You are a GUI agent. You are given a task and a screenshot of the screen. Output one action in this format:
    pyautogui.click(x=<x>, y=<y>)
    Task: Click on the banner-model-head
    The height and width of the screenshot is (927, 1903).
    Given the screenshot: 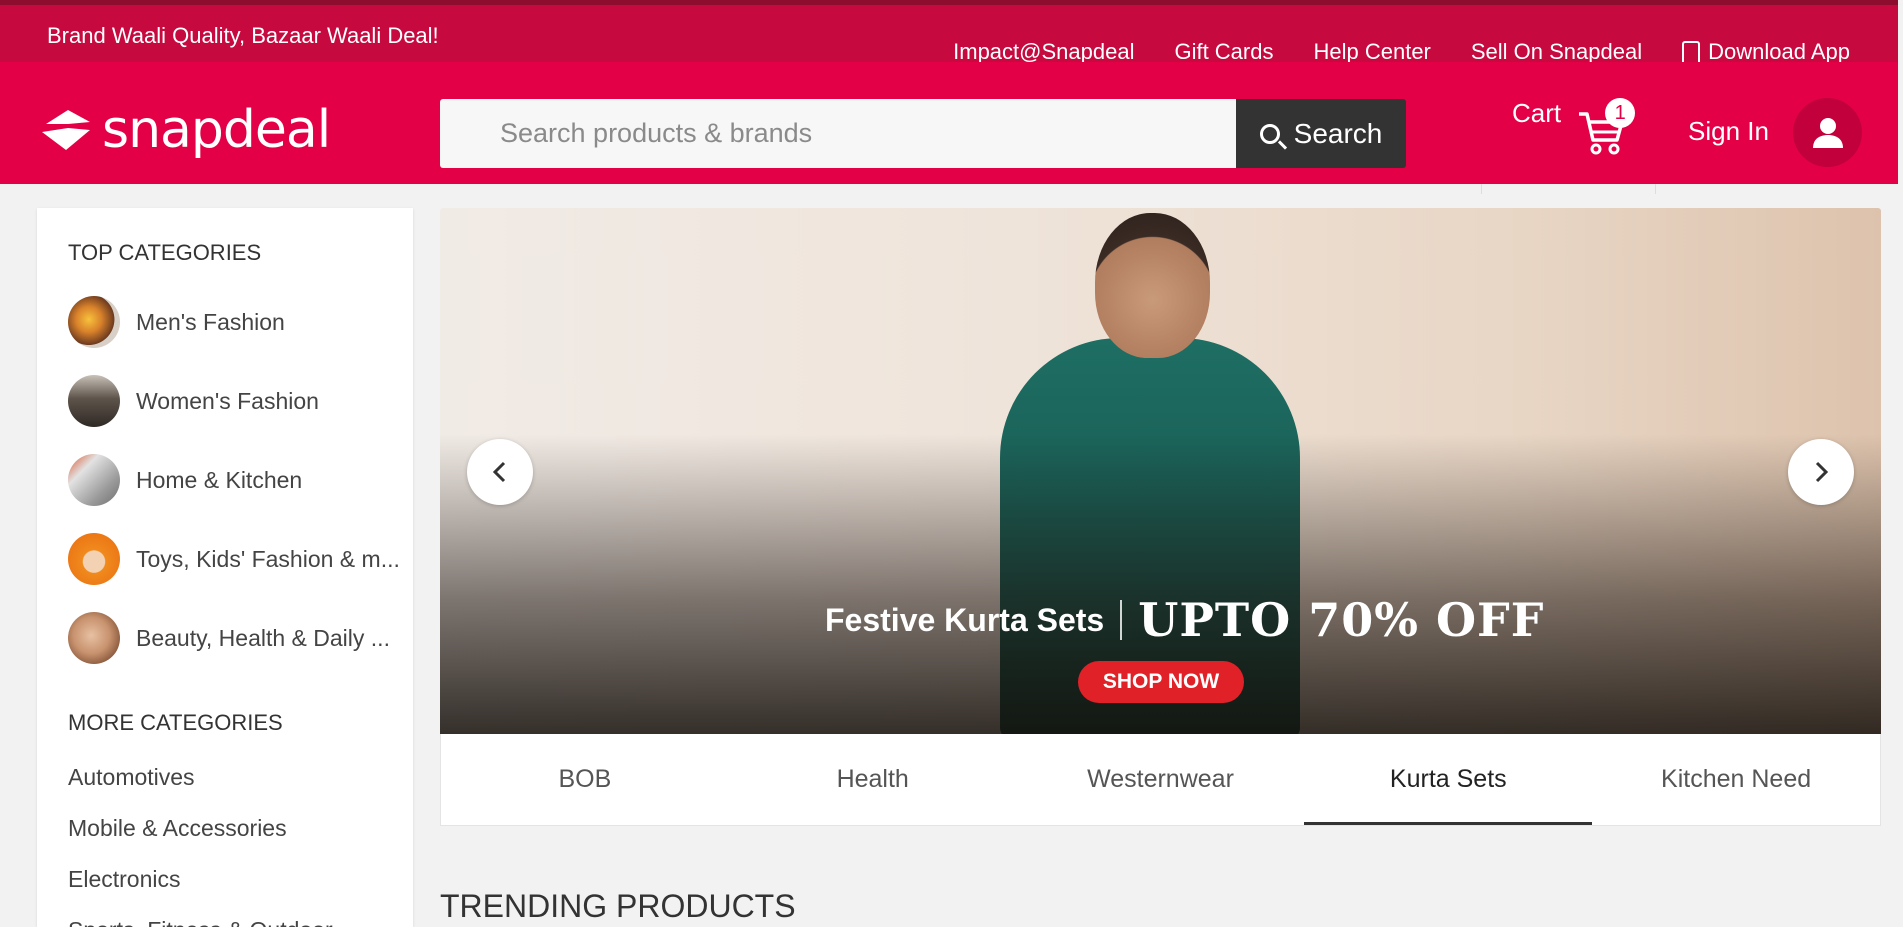 What is the action you would take?
    pyautogui.click(x=1152, y=285)
    